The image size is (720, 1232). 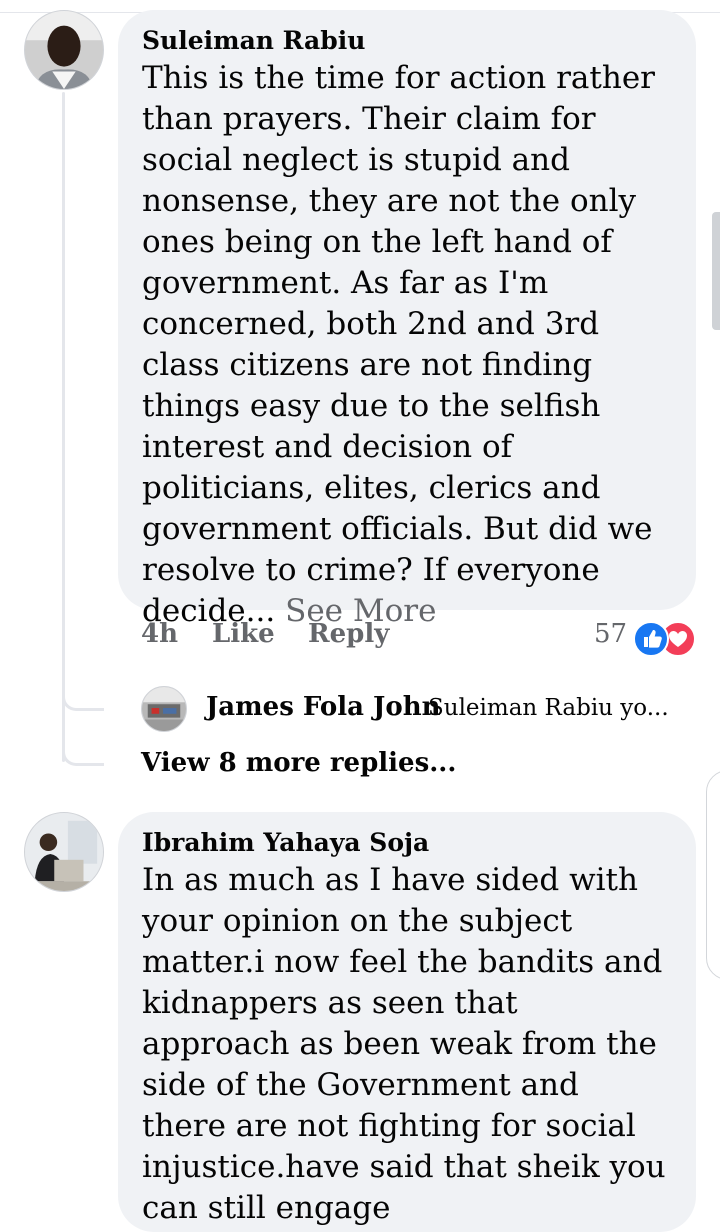 What do you see at coordinates (63, 427) in the screenshot?
I see `thread-line` at bounding box center [63, 427].